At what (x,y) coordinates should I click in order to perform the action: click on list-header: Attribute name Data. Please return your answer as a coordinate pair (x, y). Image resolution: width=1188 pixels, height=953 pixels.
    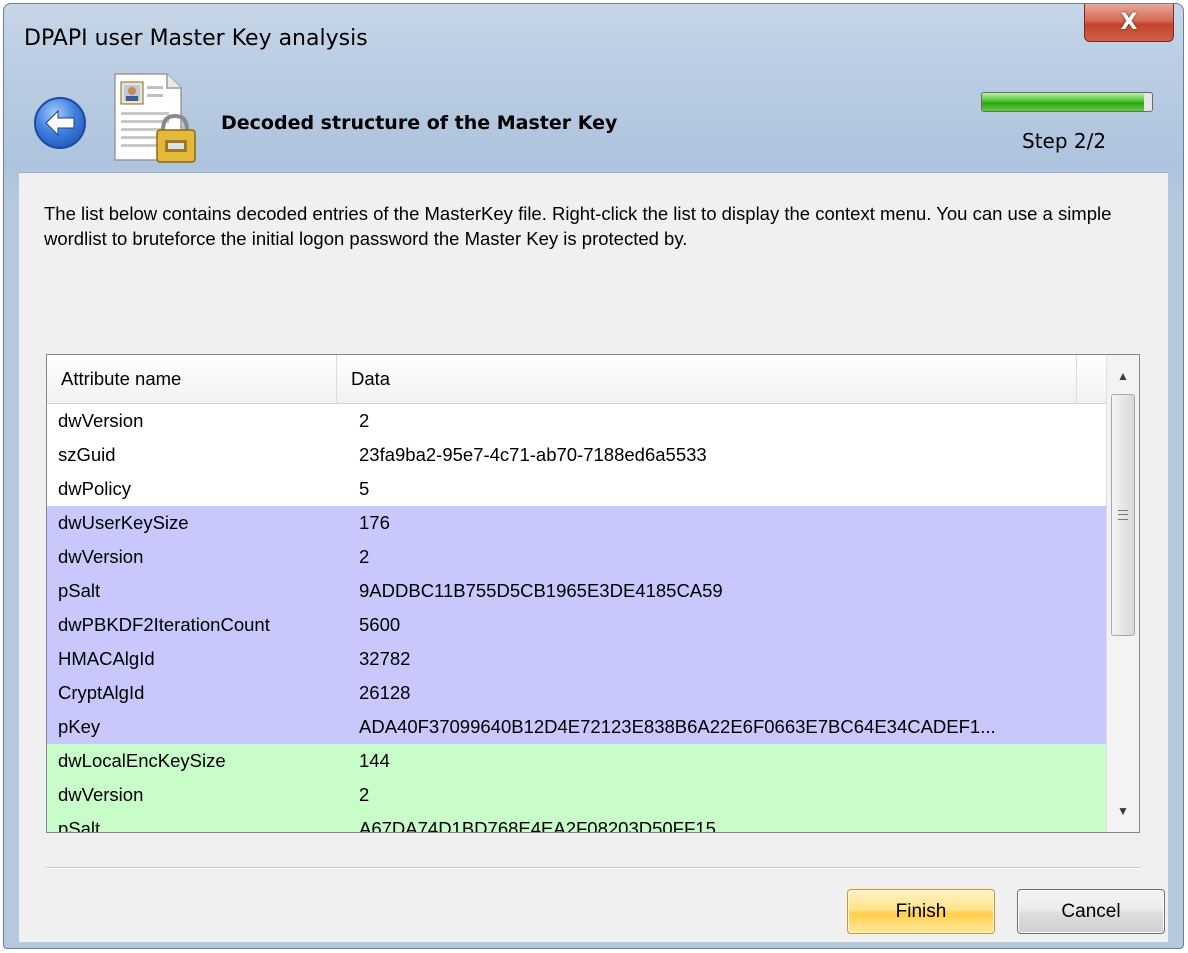
    Looking at the image, I should click on (577, 379).